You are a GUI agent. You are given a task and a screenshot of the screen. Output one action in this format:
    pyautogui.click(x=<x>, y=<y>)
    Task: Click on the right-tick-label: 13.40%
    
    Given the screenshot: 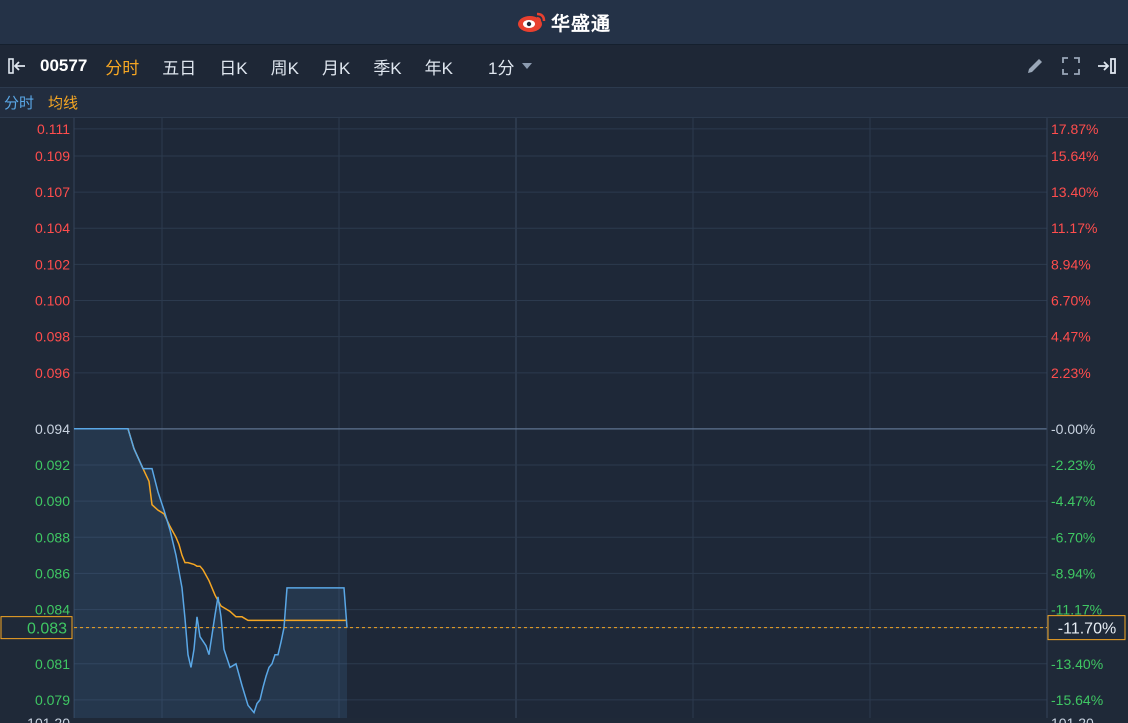 What is the action you would take?
    pyautogui.click(x=1074, y=192)
    